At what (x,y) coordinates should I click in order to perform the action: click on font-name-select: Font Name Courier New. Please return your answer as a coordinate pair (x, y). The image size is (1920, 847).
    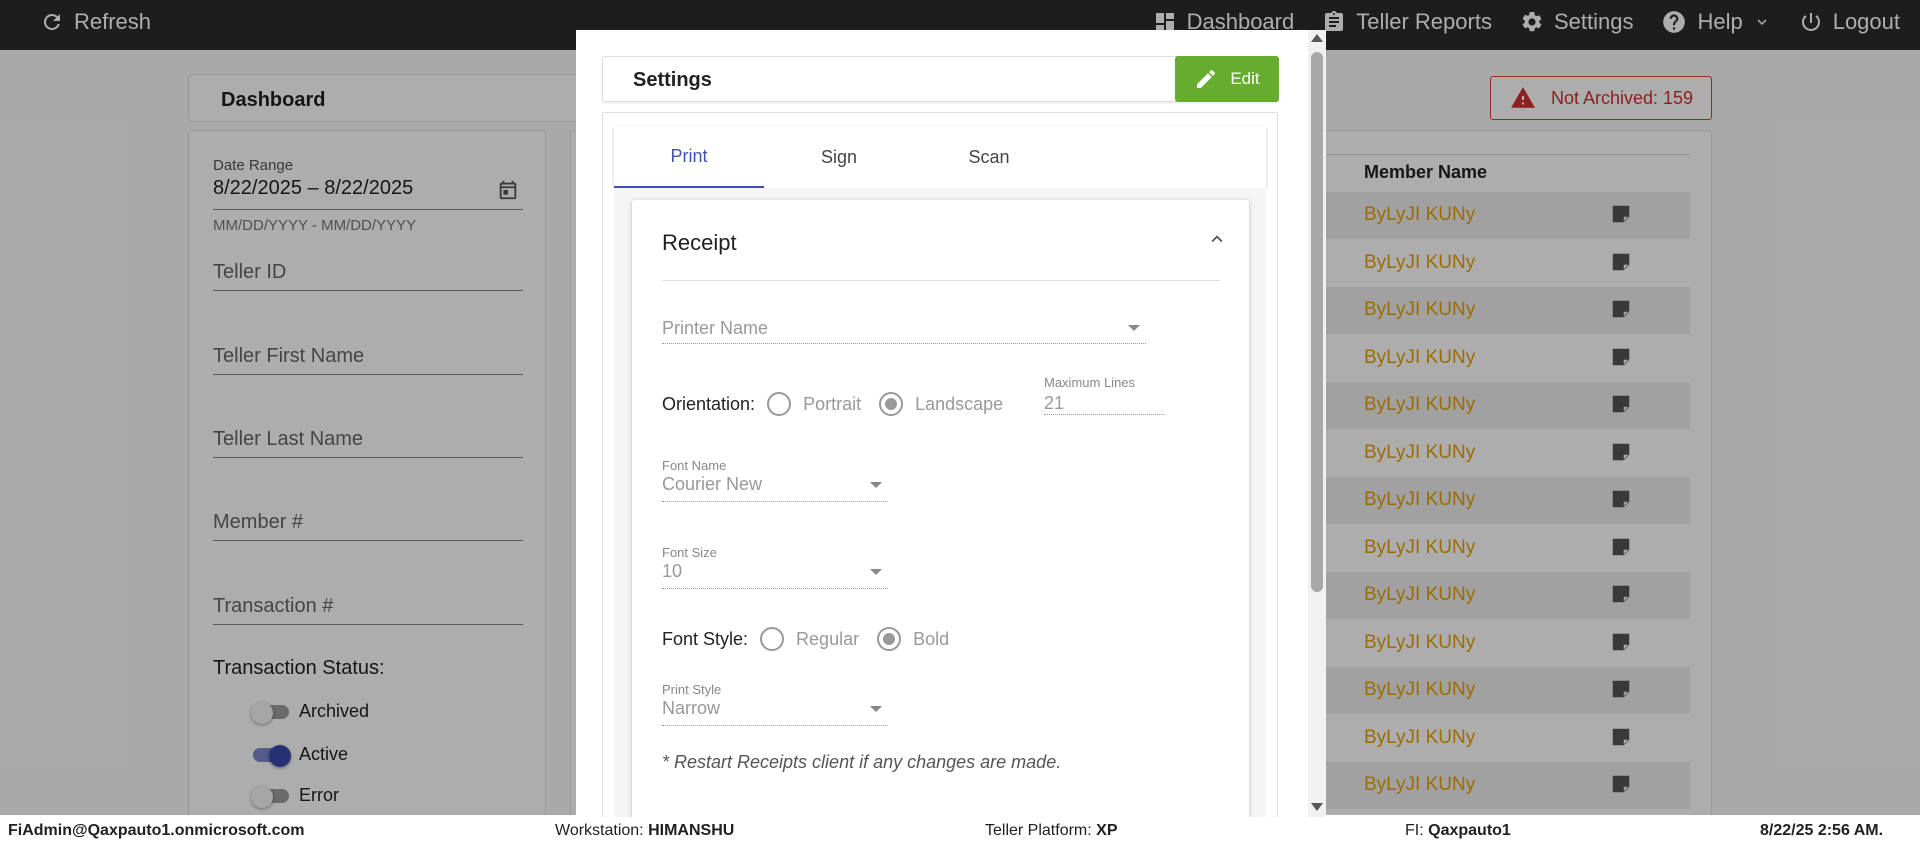
    Looking at the image, I should click on (775, 480).